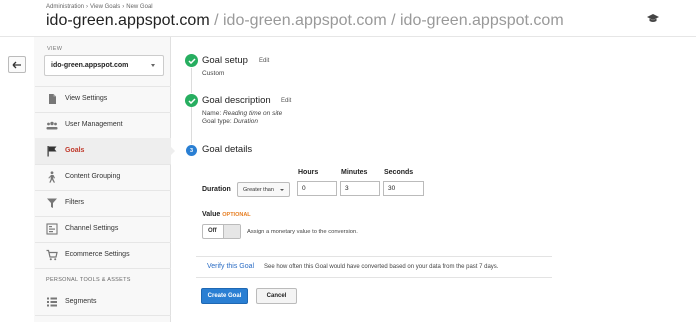  I want to click on value-toggle: Off, so click(221, 231).